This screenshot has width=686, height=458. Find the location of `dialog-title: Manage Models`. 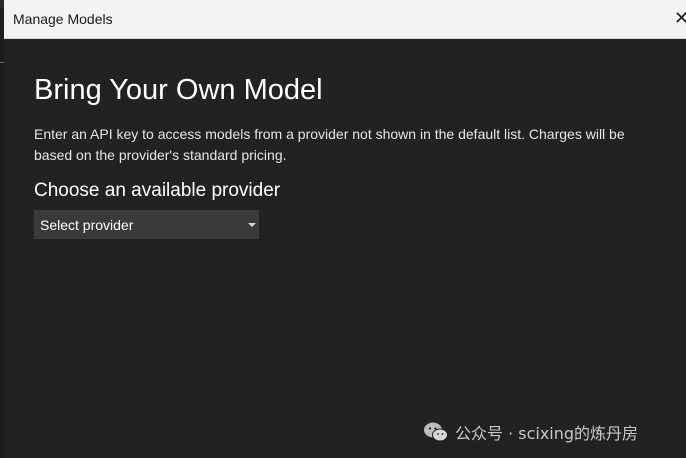

dialog-title: Manage Models is located at coordinates (63, 19).